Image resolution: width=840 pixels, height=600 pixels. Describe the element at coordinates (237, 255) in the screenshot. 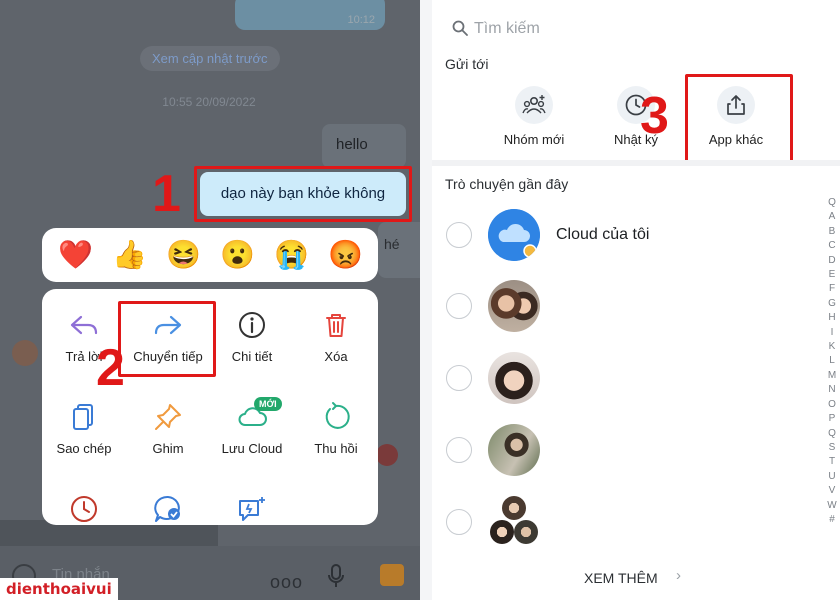

I see `wow-reaction-icon: 😮` at that location.